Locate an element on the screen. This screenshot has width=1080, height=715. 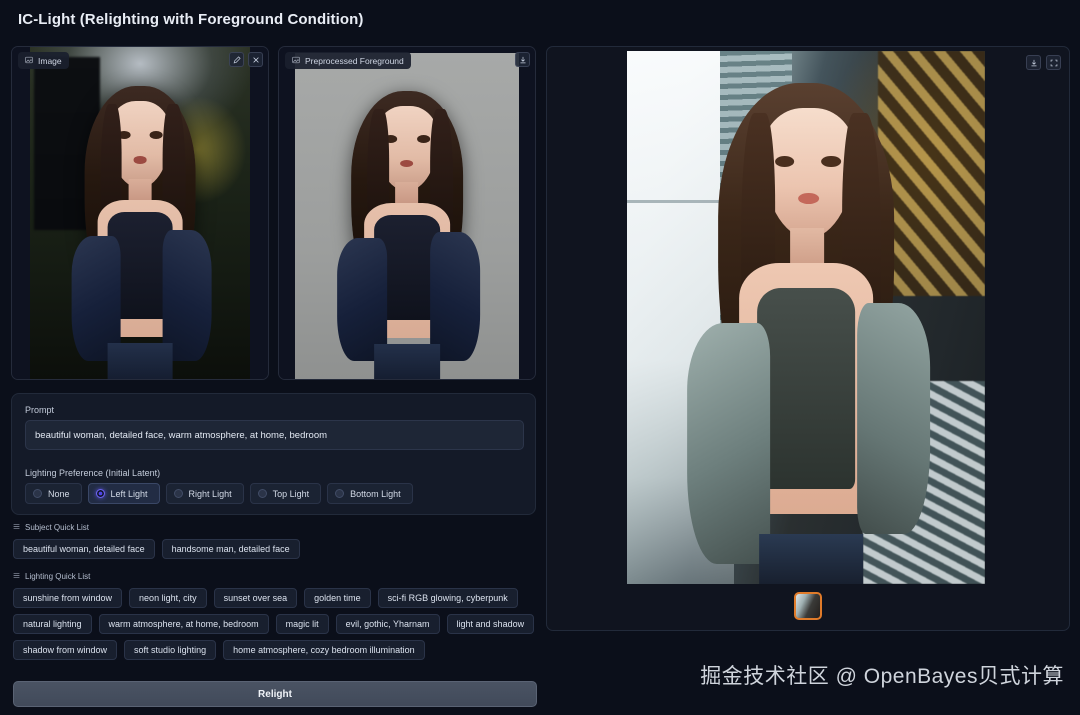
subject-jacket-right is located at coordinates (187, 295).